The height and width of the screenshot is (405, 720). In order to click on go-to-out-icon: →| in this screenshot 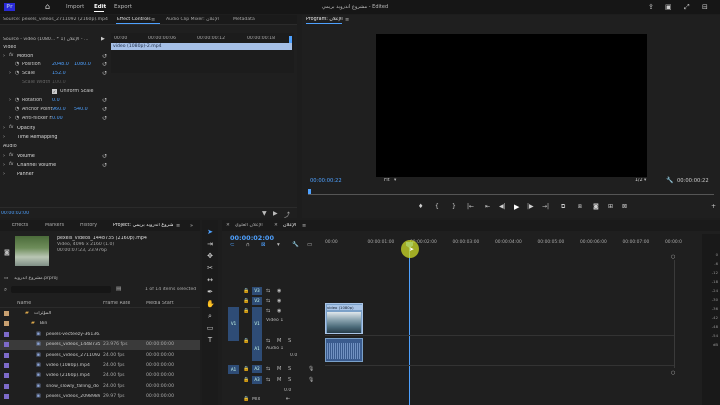, I will do `click(545, 207)`.